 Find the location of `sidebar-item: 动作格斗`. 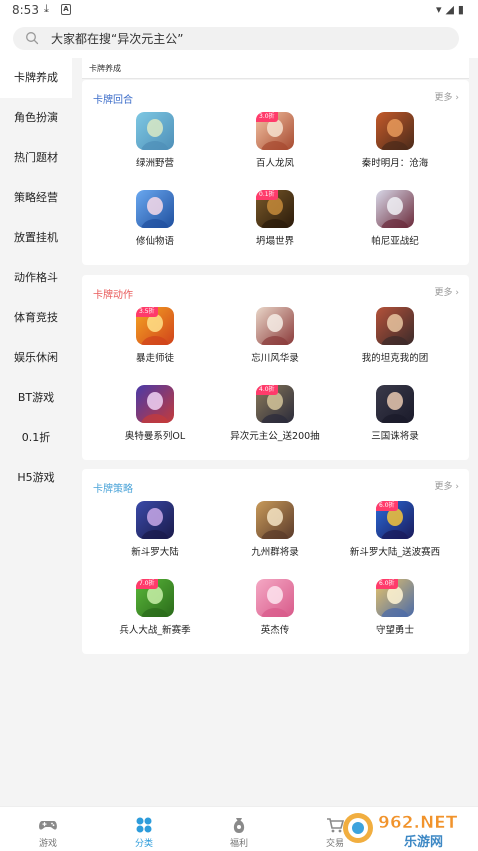

sidebar-item: 动作格斗 is located at coordinates (36, 278).